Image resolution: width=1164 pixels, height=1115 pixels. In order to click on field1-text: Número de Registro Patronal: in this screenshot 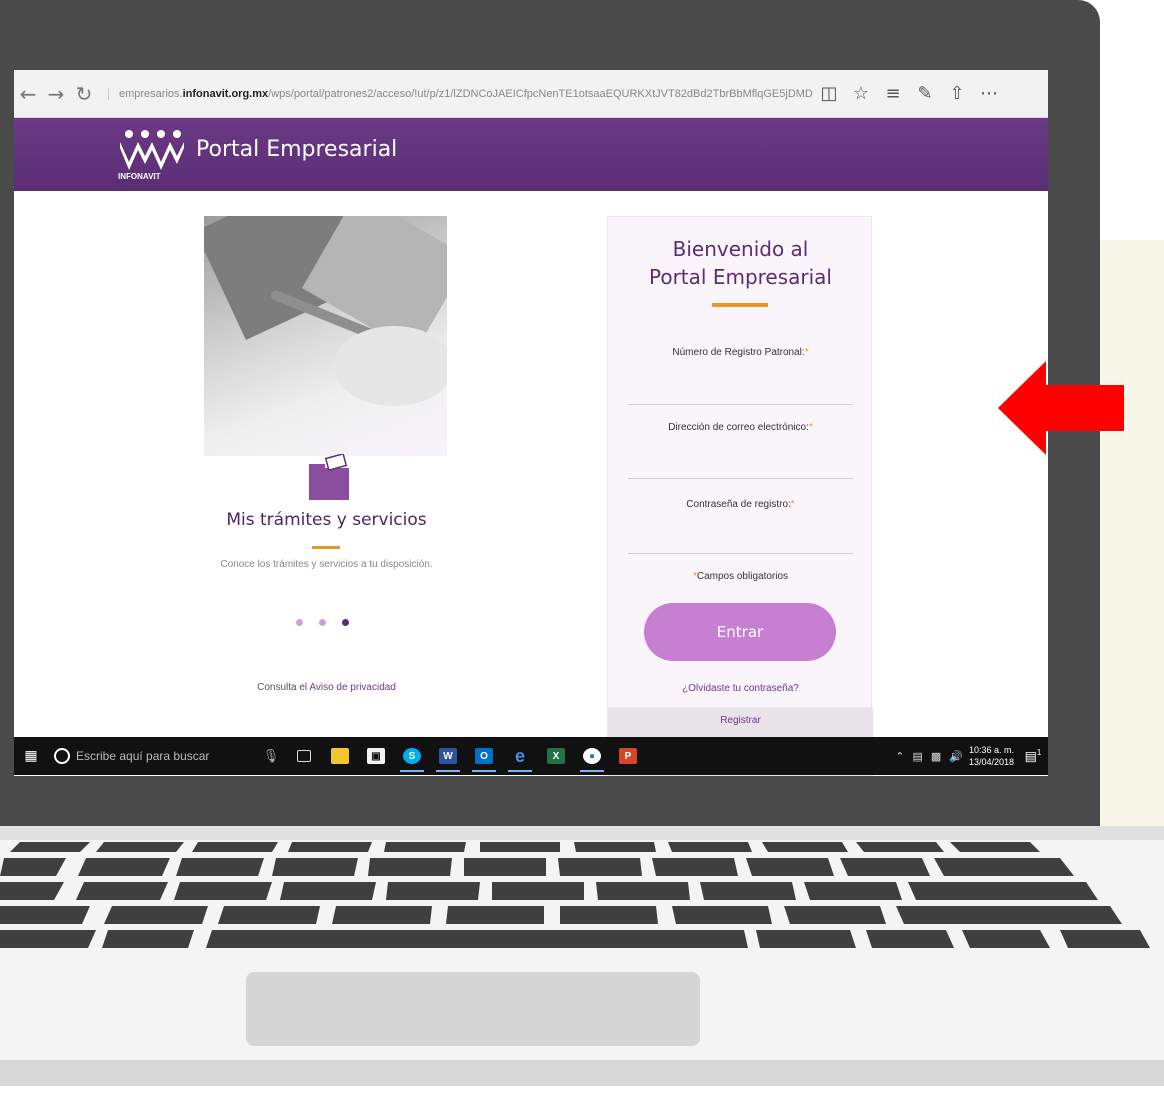, I will do `click(738, 352)`.